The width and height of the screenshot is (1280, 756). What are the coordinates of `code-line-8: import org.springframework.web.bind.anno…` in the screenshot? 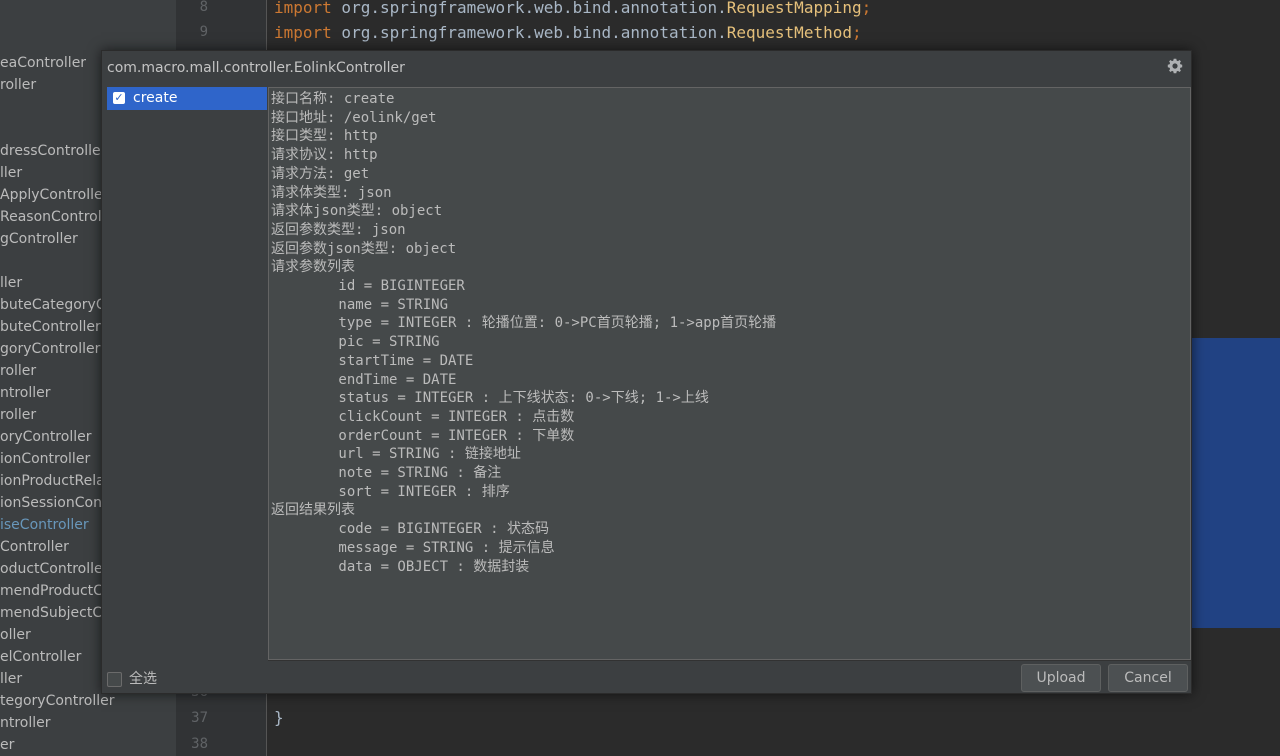 It's located at (572, 8).